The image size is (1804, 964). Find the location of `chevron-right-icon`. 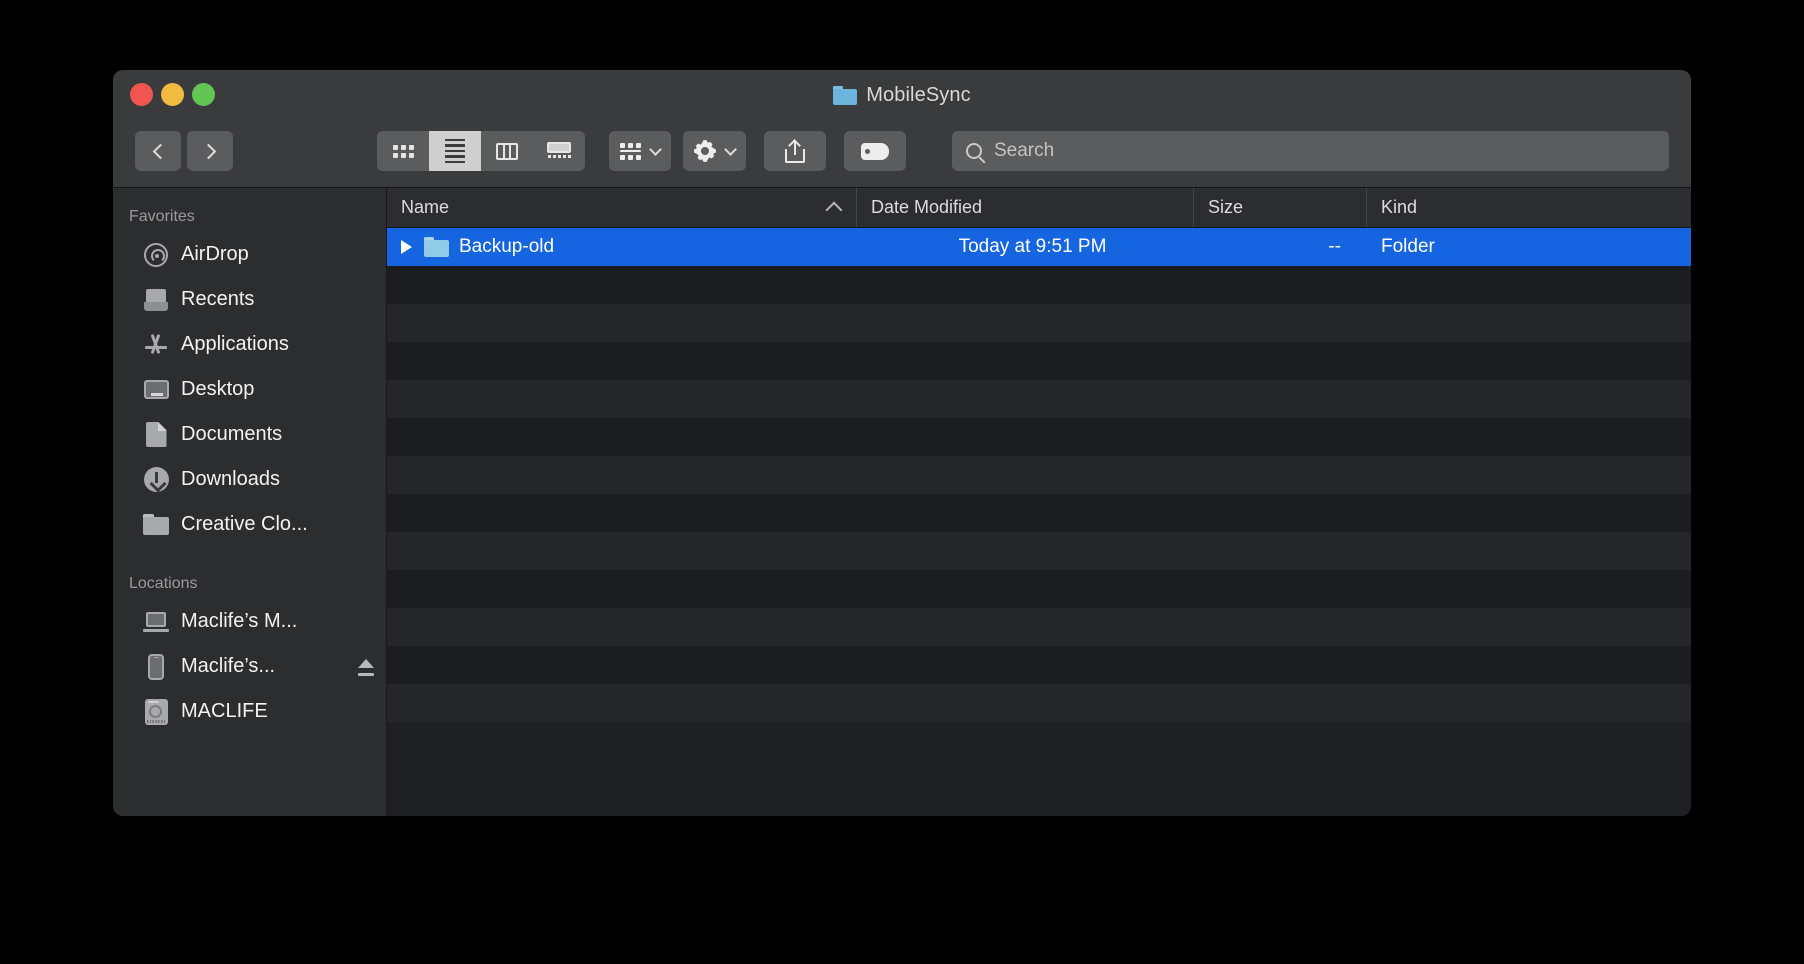

chevron-right-icon is located at coordinates (208, 151).